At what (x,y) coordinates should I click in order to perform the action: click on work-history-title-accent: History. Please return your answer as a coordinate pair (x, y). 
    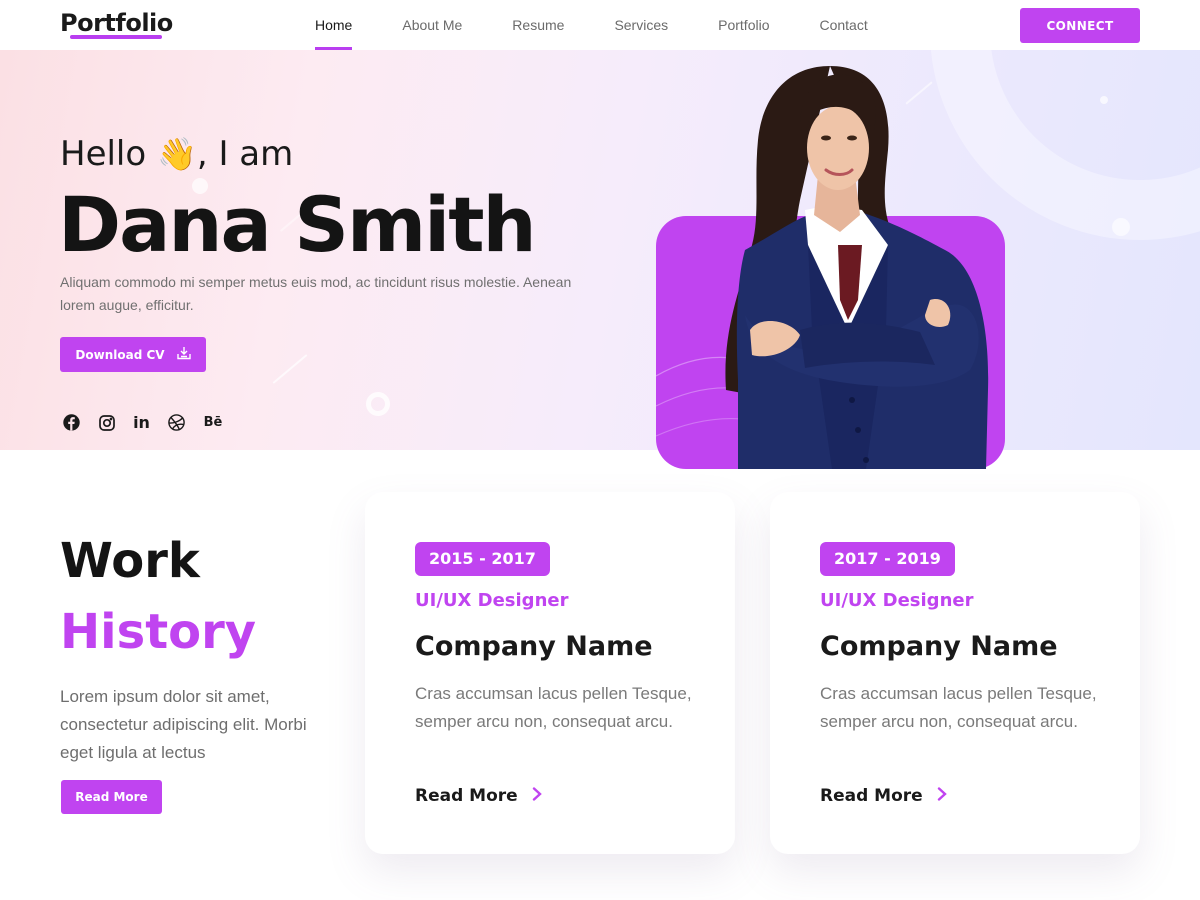
    Looking at the image, I should click on (158, 632).